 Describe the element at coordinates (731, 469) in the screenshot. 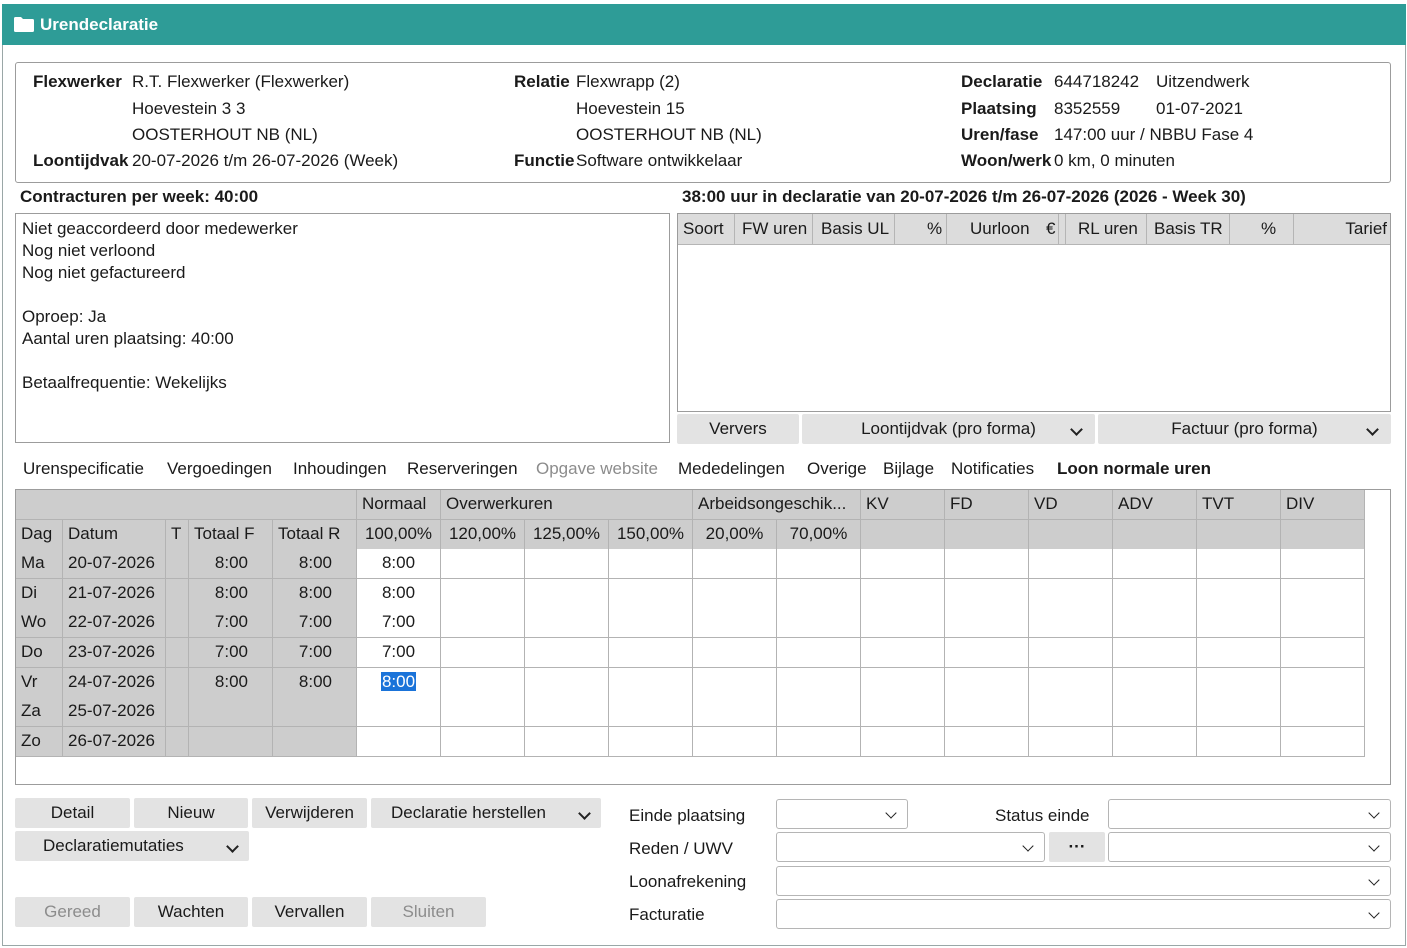

I see `tab-mededelingen: Mededelingen` at that location.